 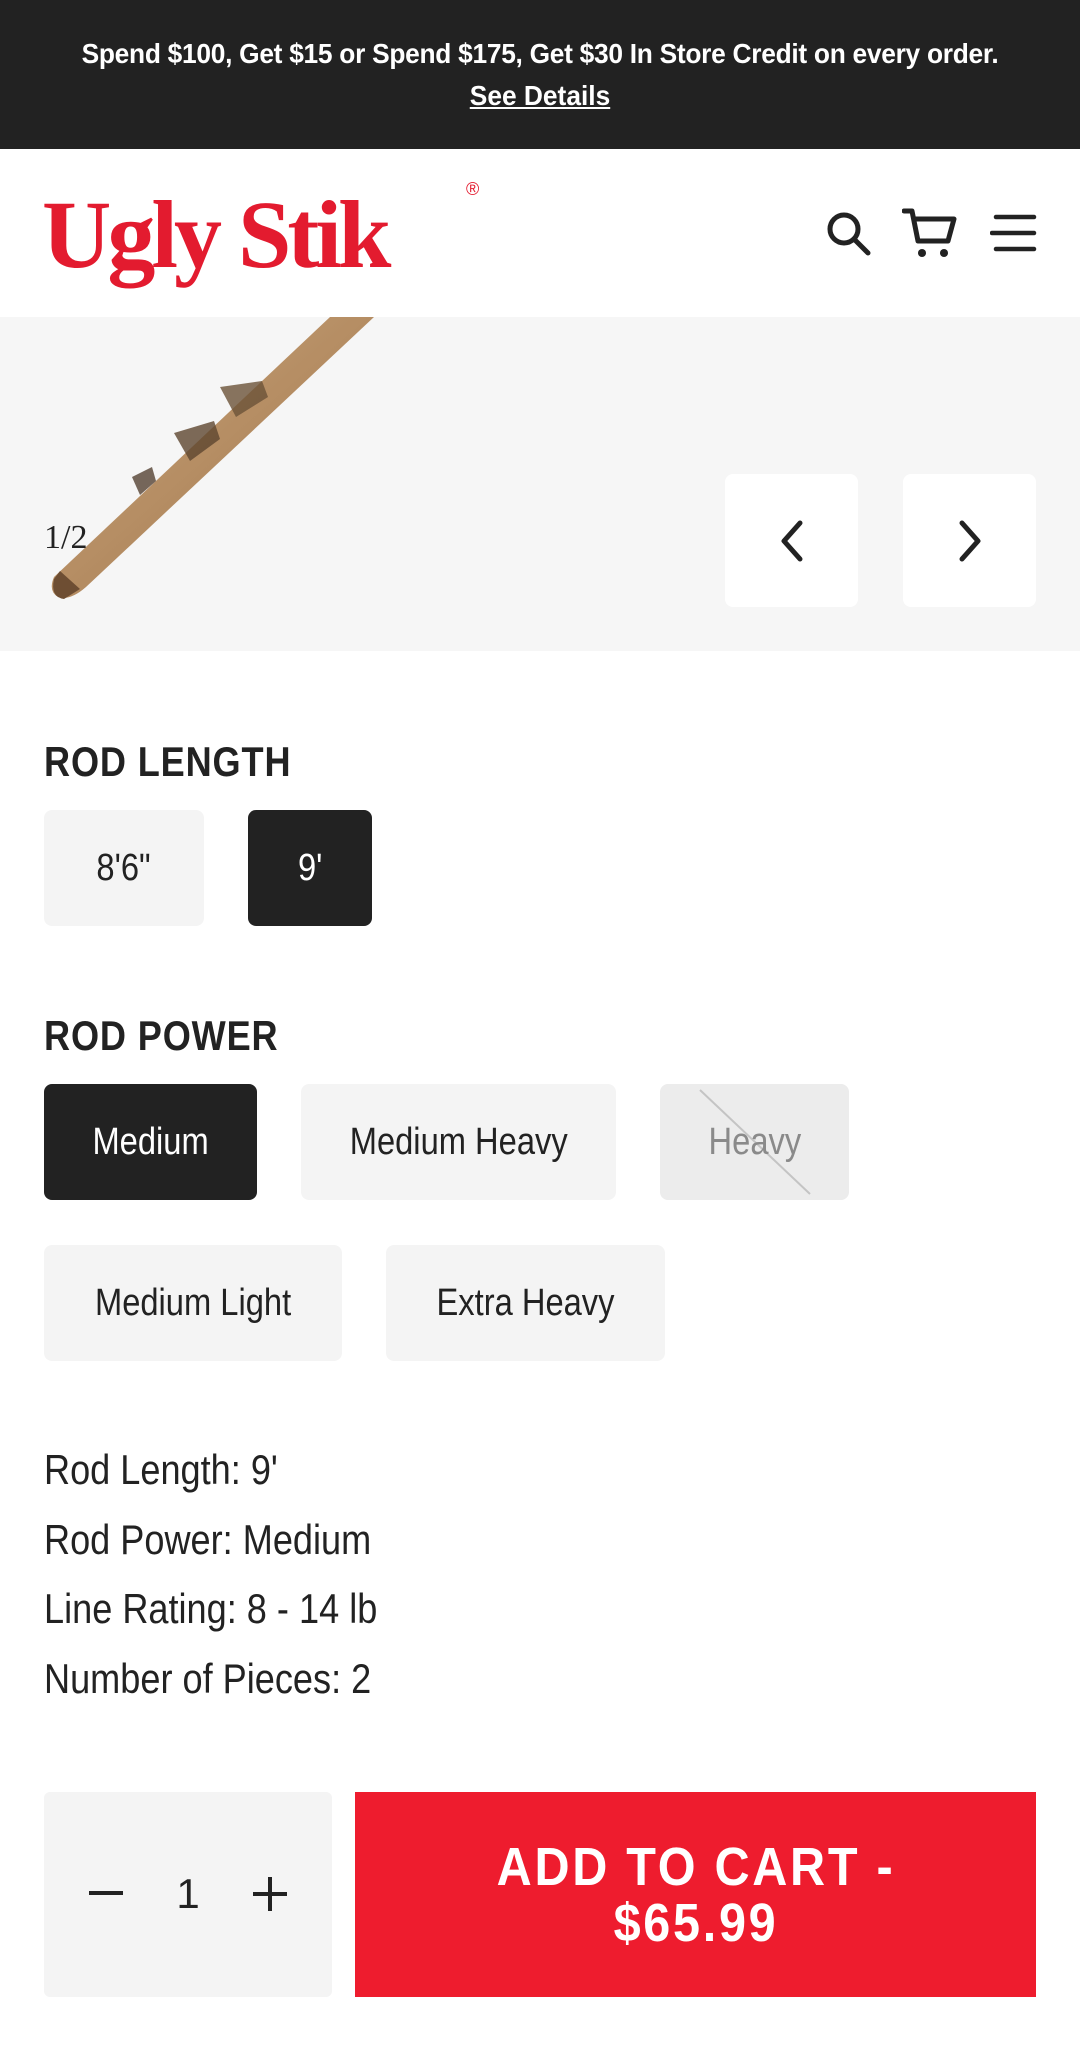 I want to click on add-to-cart-button: ADD TO CART - $65.99, so click(x=695, y=1894).